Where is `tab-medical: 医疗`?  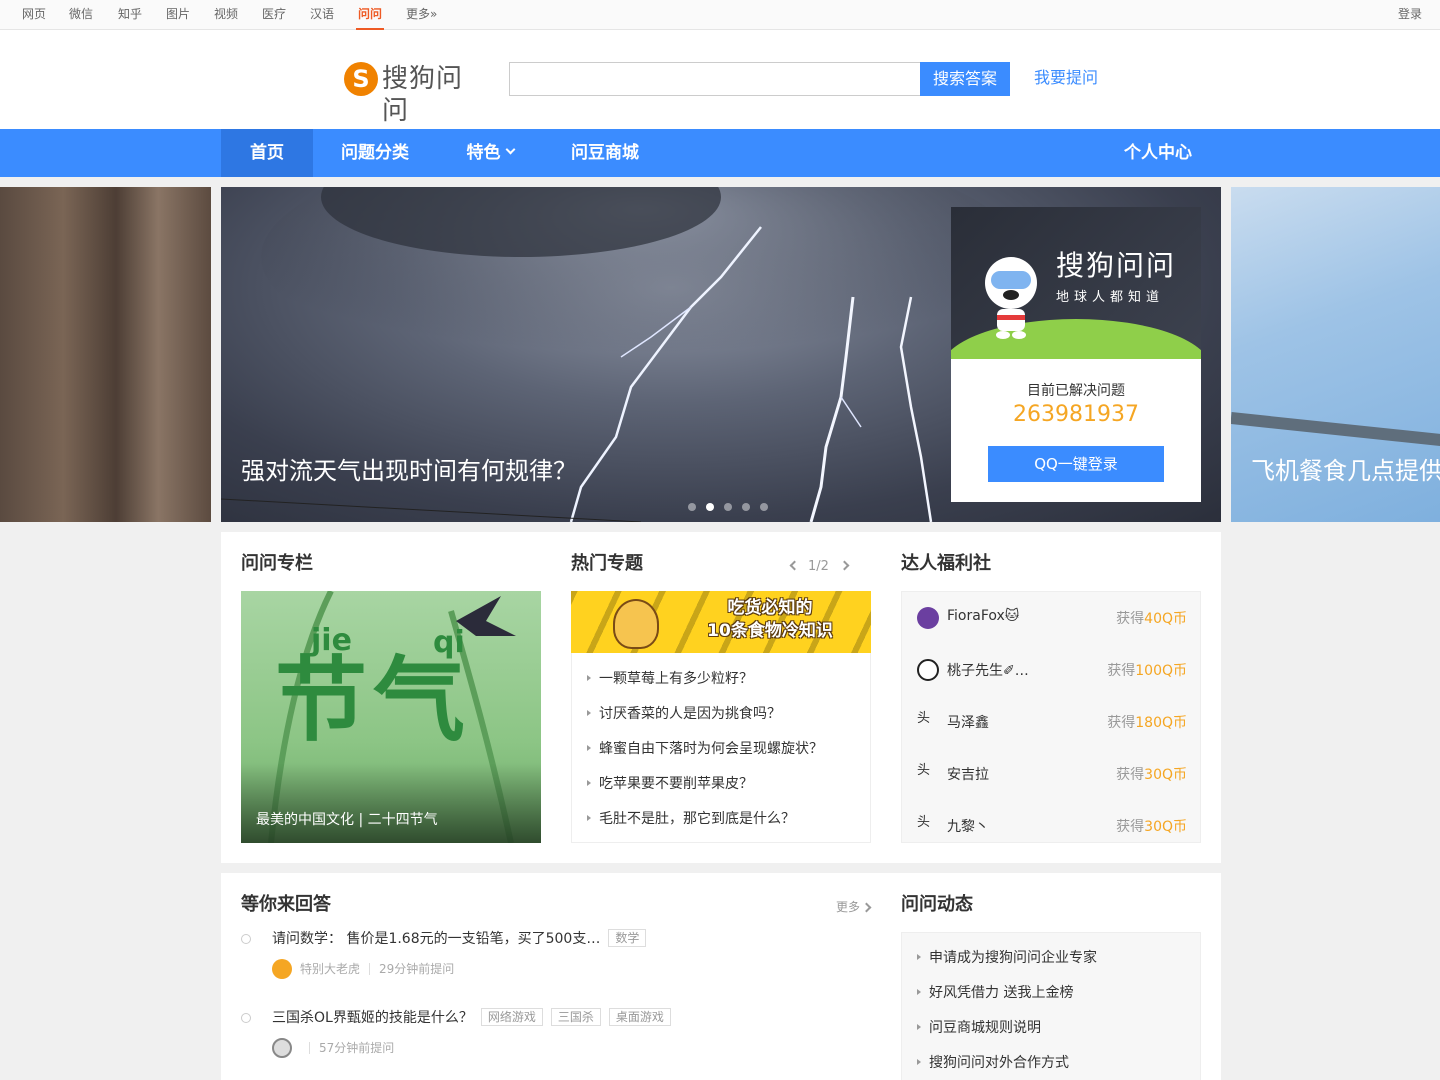
tab-medical: 医疗 is located at coordinates (274, 15).